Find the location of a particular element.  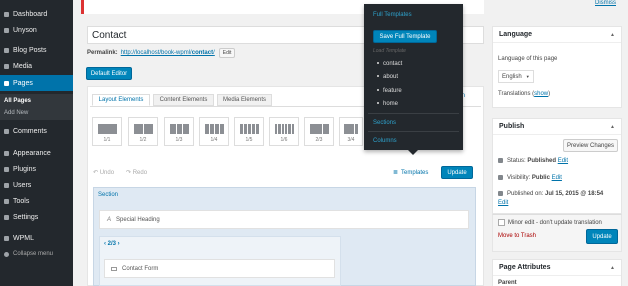

sections-heading: Sections is located at coordinates (384, 123).